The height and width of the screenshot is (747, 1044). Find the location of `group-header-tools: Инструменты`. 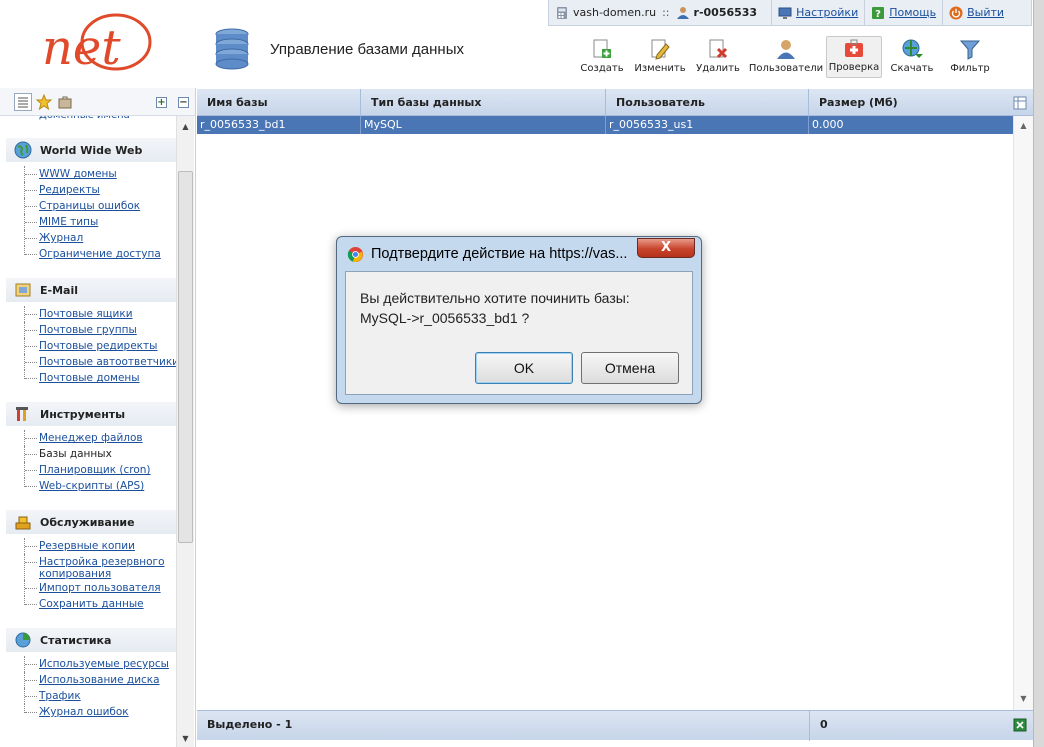

group-header-tools: Инструменты is located at coordinates (91, 414).